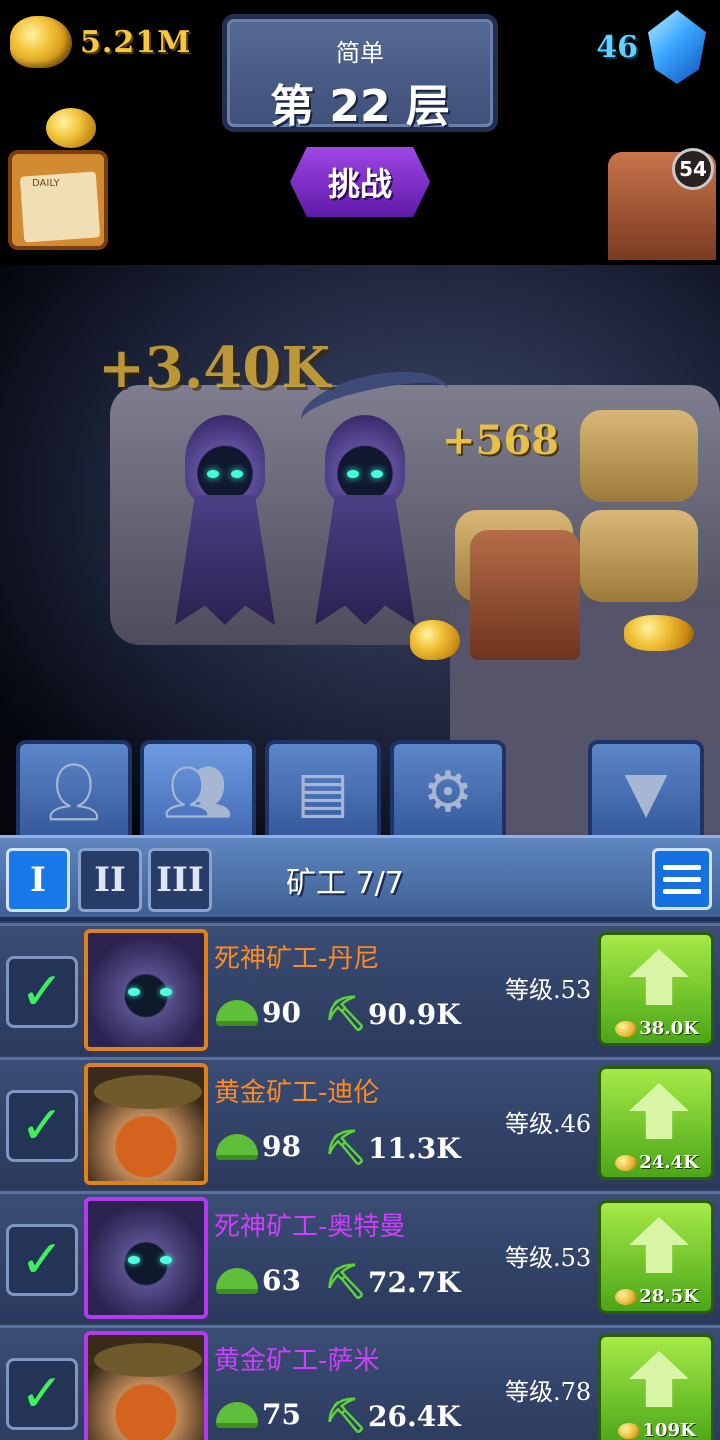 The width and height of the screenshot is (720, 1440). I want to click on capacity-stat: 90, so click(258, 1012).